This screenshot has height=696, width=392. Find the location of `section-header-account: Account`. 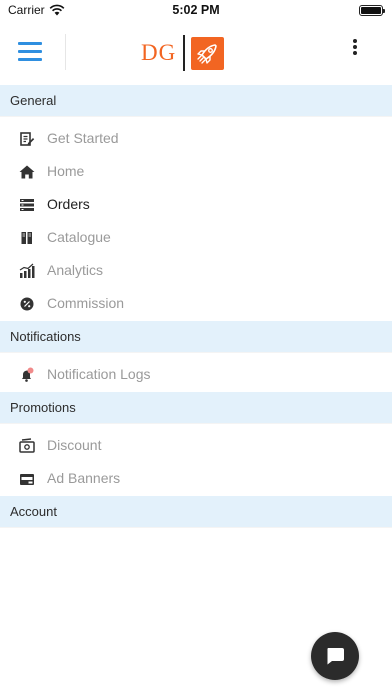

section-header-account: Account is located at coordinates (196, 512).